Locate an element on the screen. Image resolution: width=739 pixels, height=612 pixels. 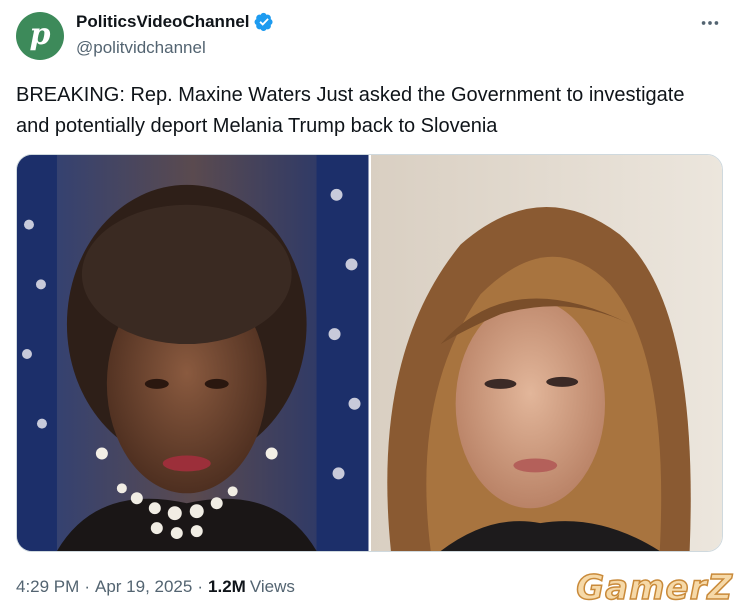
display-name: PoliticsVideoChannel is located at coordinates (163, 22).